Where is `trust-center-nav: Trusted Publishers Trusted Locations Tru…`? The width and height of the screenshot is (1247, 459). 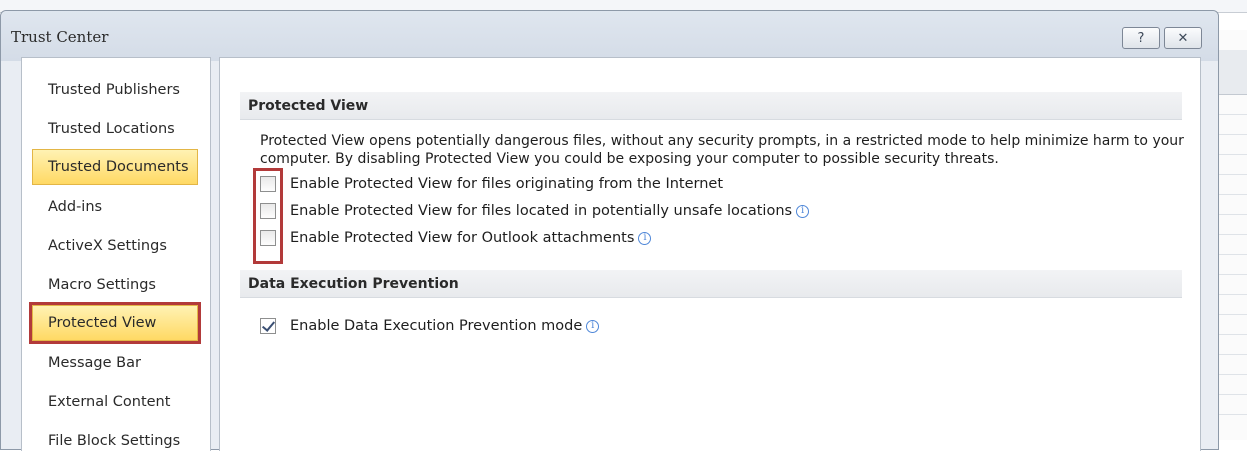
trust-center-nav: Trusted Publishers Trusted Locations Tru… is located at coordinates (116, 254).